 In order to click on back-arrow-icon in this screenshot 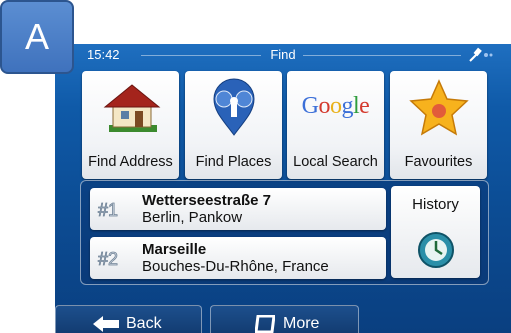, I will do `click(106, 324)`.